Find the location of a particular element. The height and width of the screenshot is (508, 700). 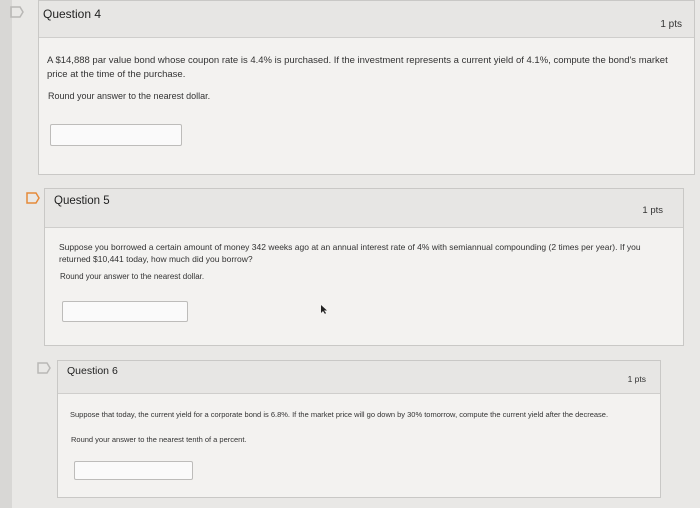

question-6-points: 1 pts is located at coordinates (636, 379).